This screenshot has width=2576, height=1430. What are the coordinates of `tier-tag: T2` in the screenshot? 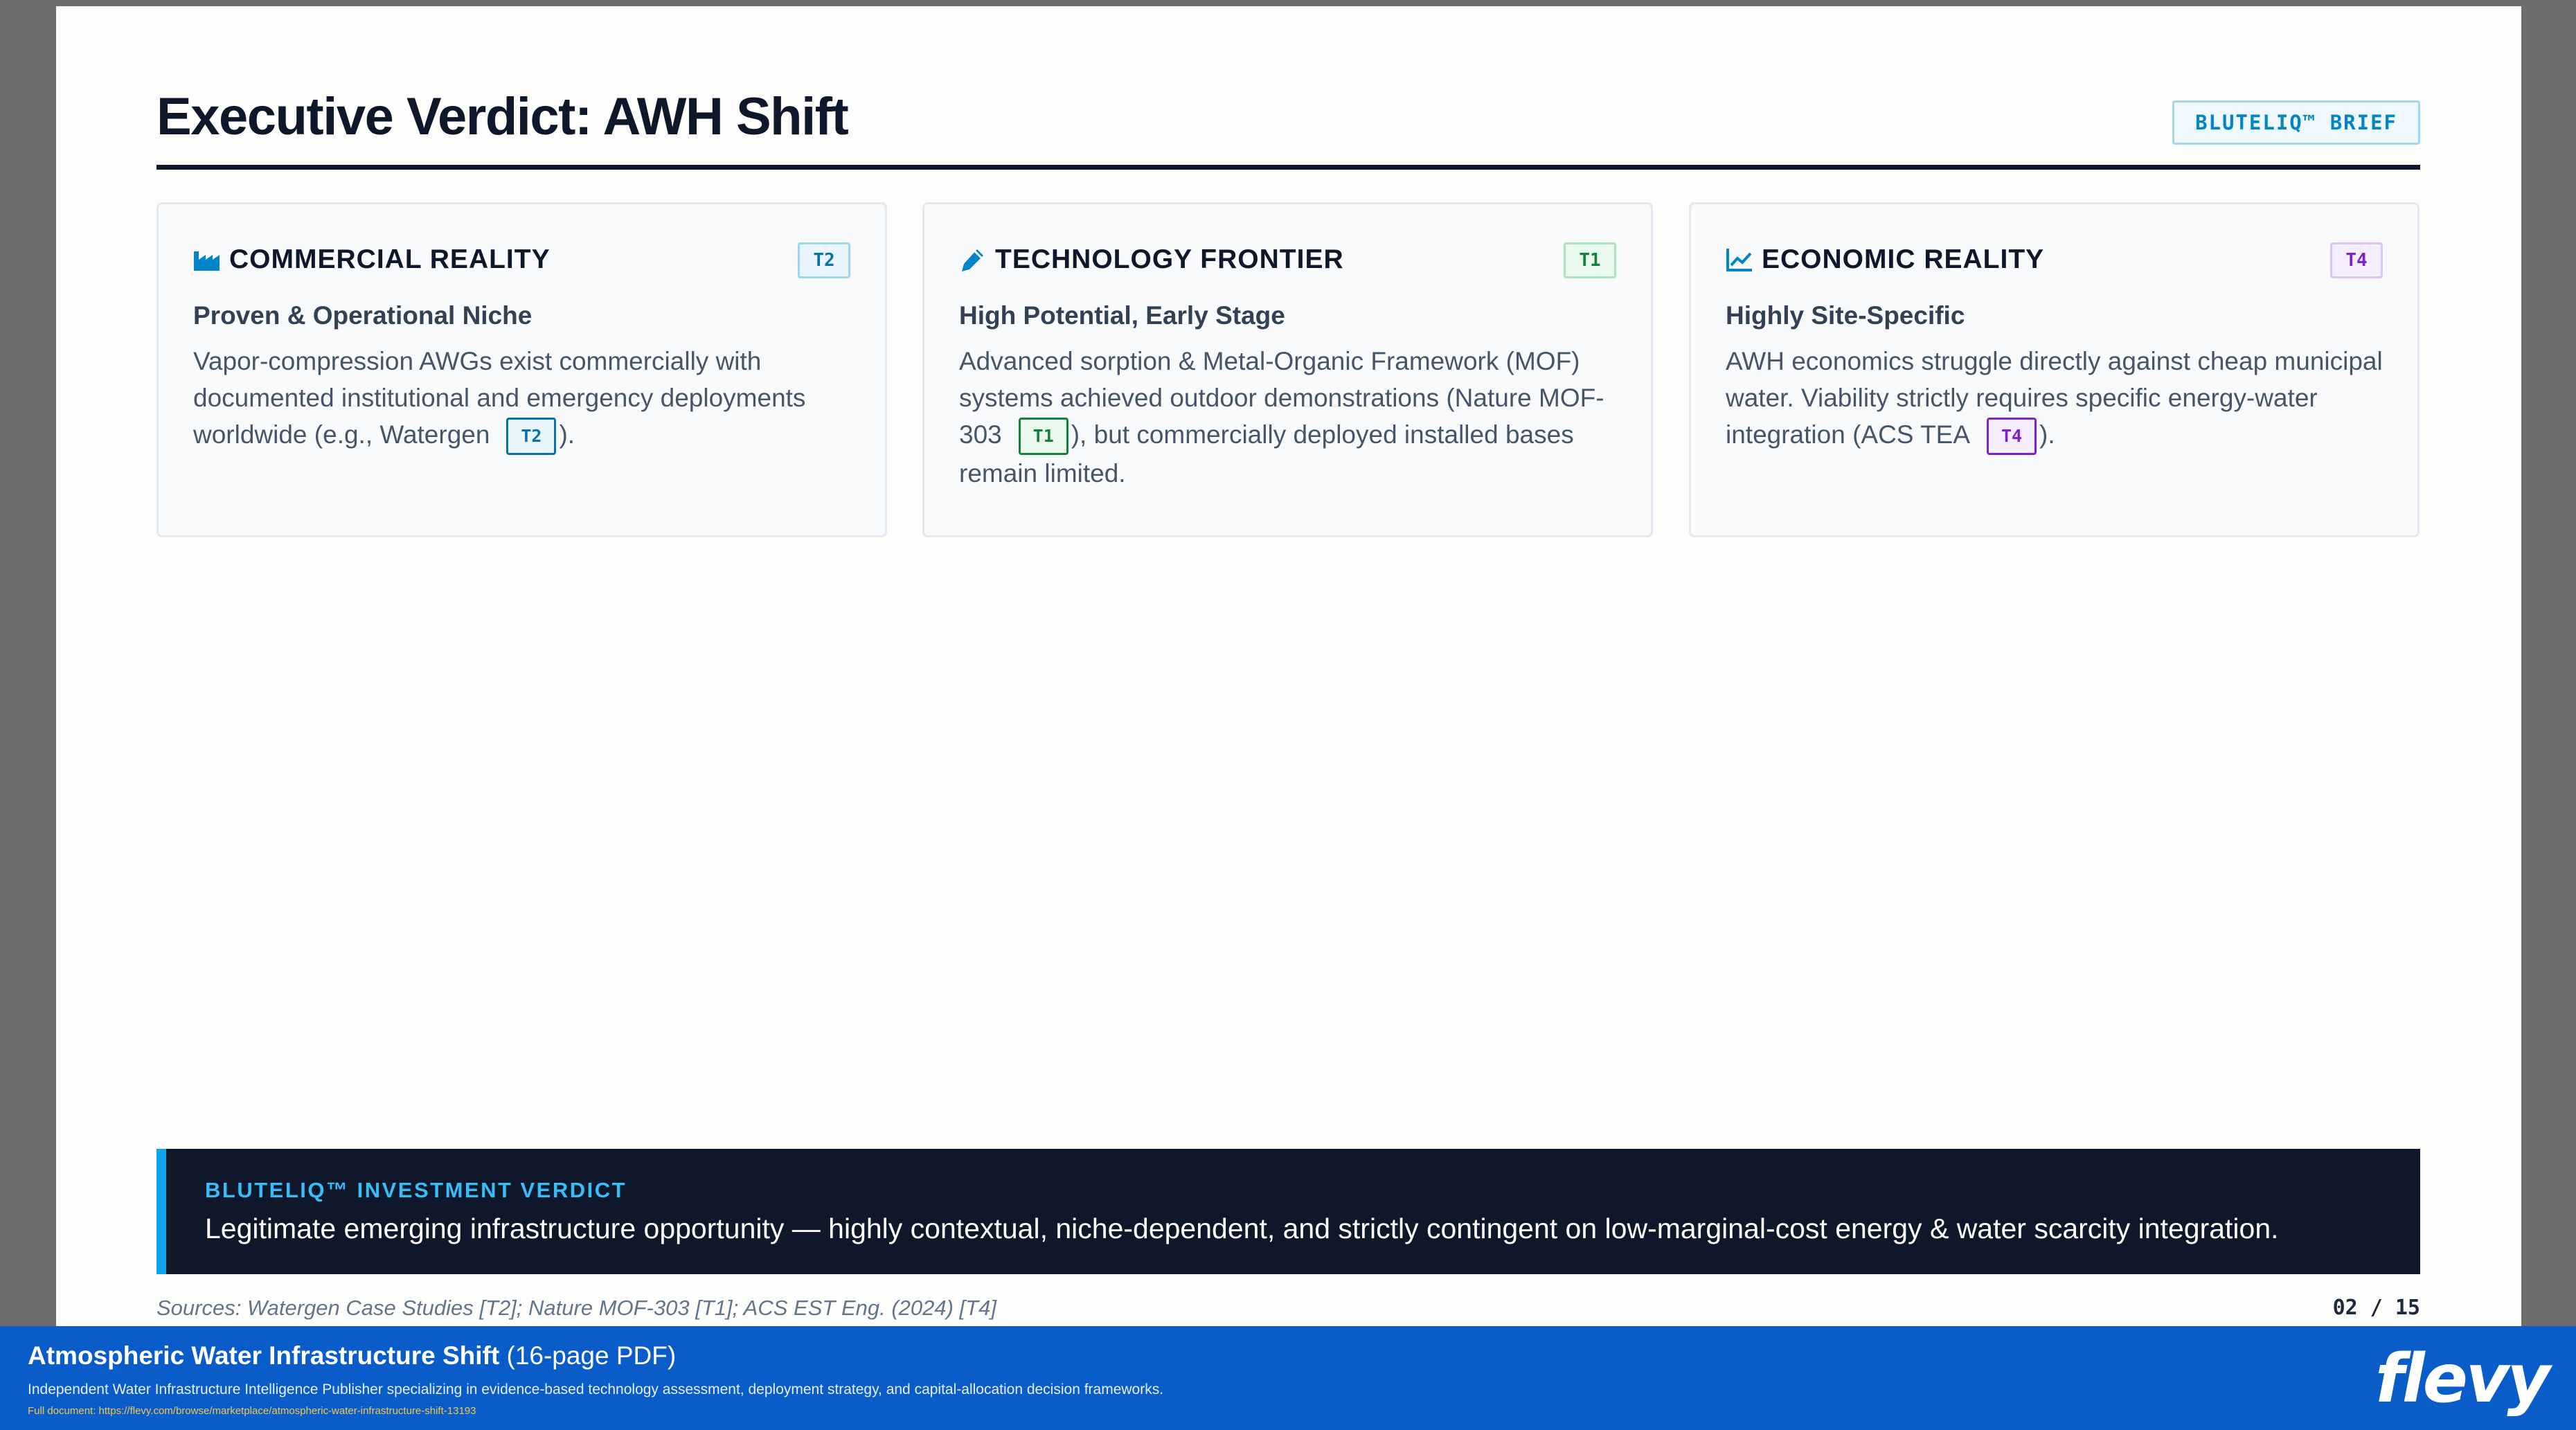 It's located at (824, 260).